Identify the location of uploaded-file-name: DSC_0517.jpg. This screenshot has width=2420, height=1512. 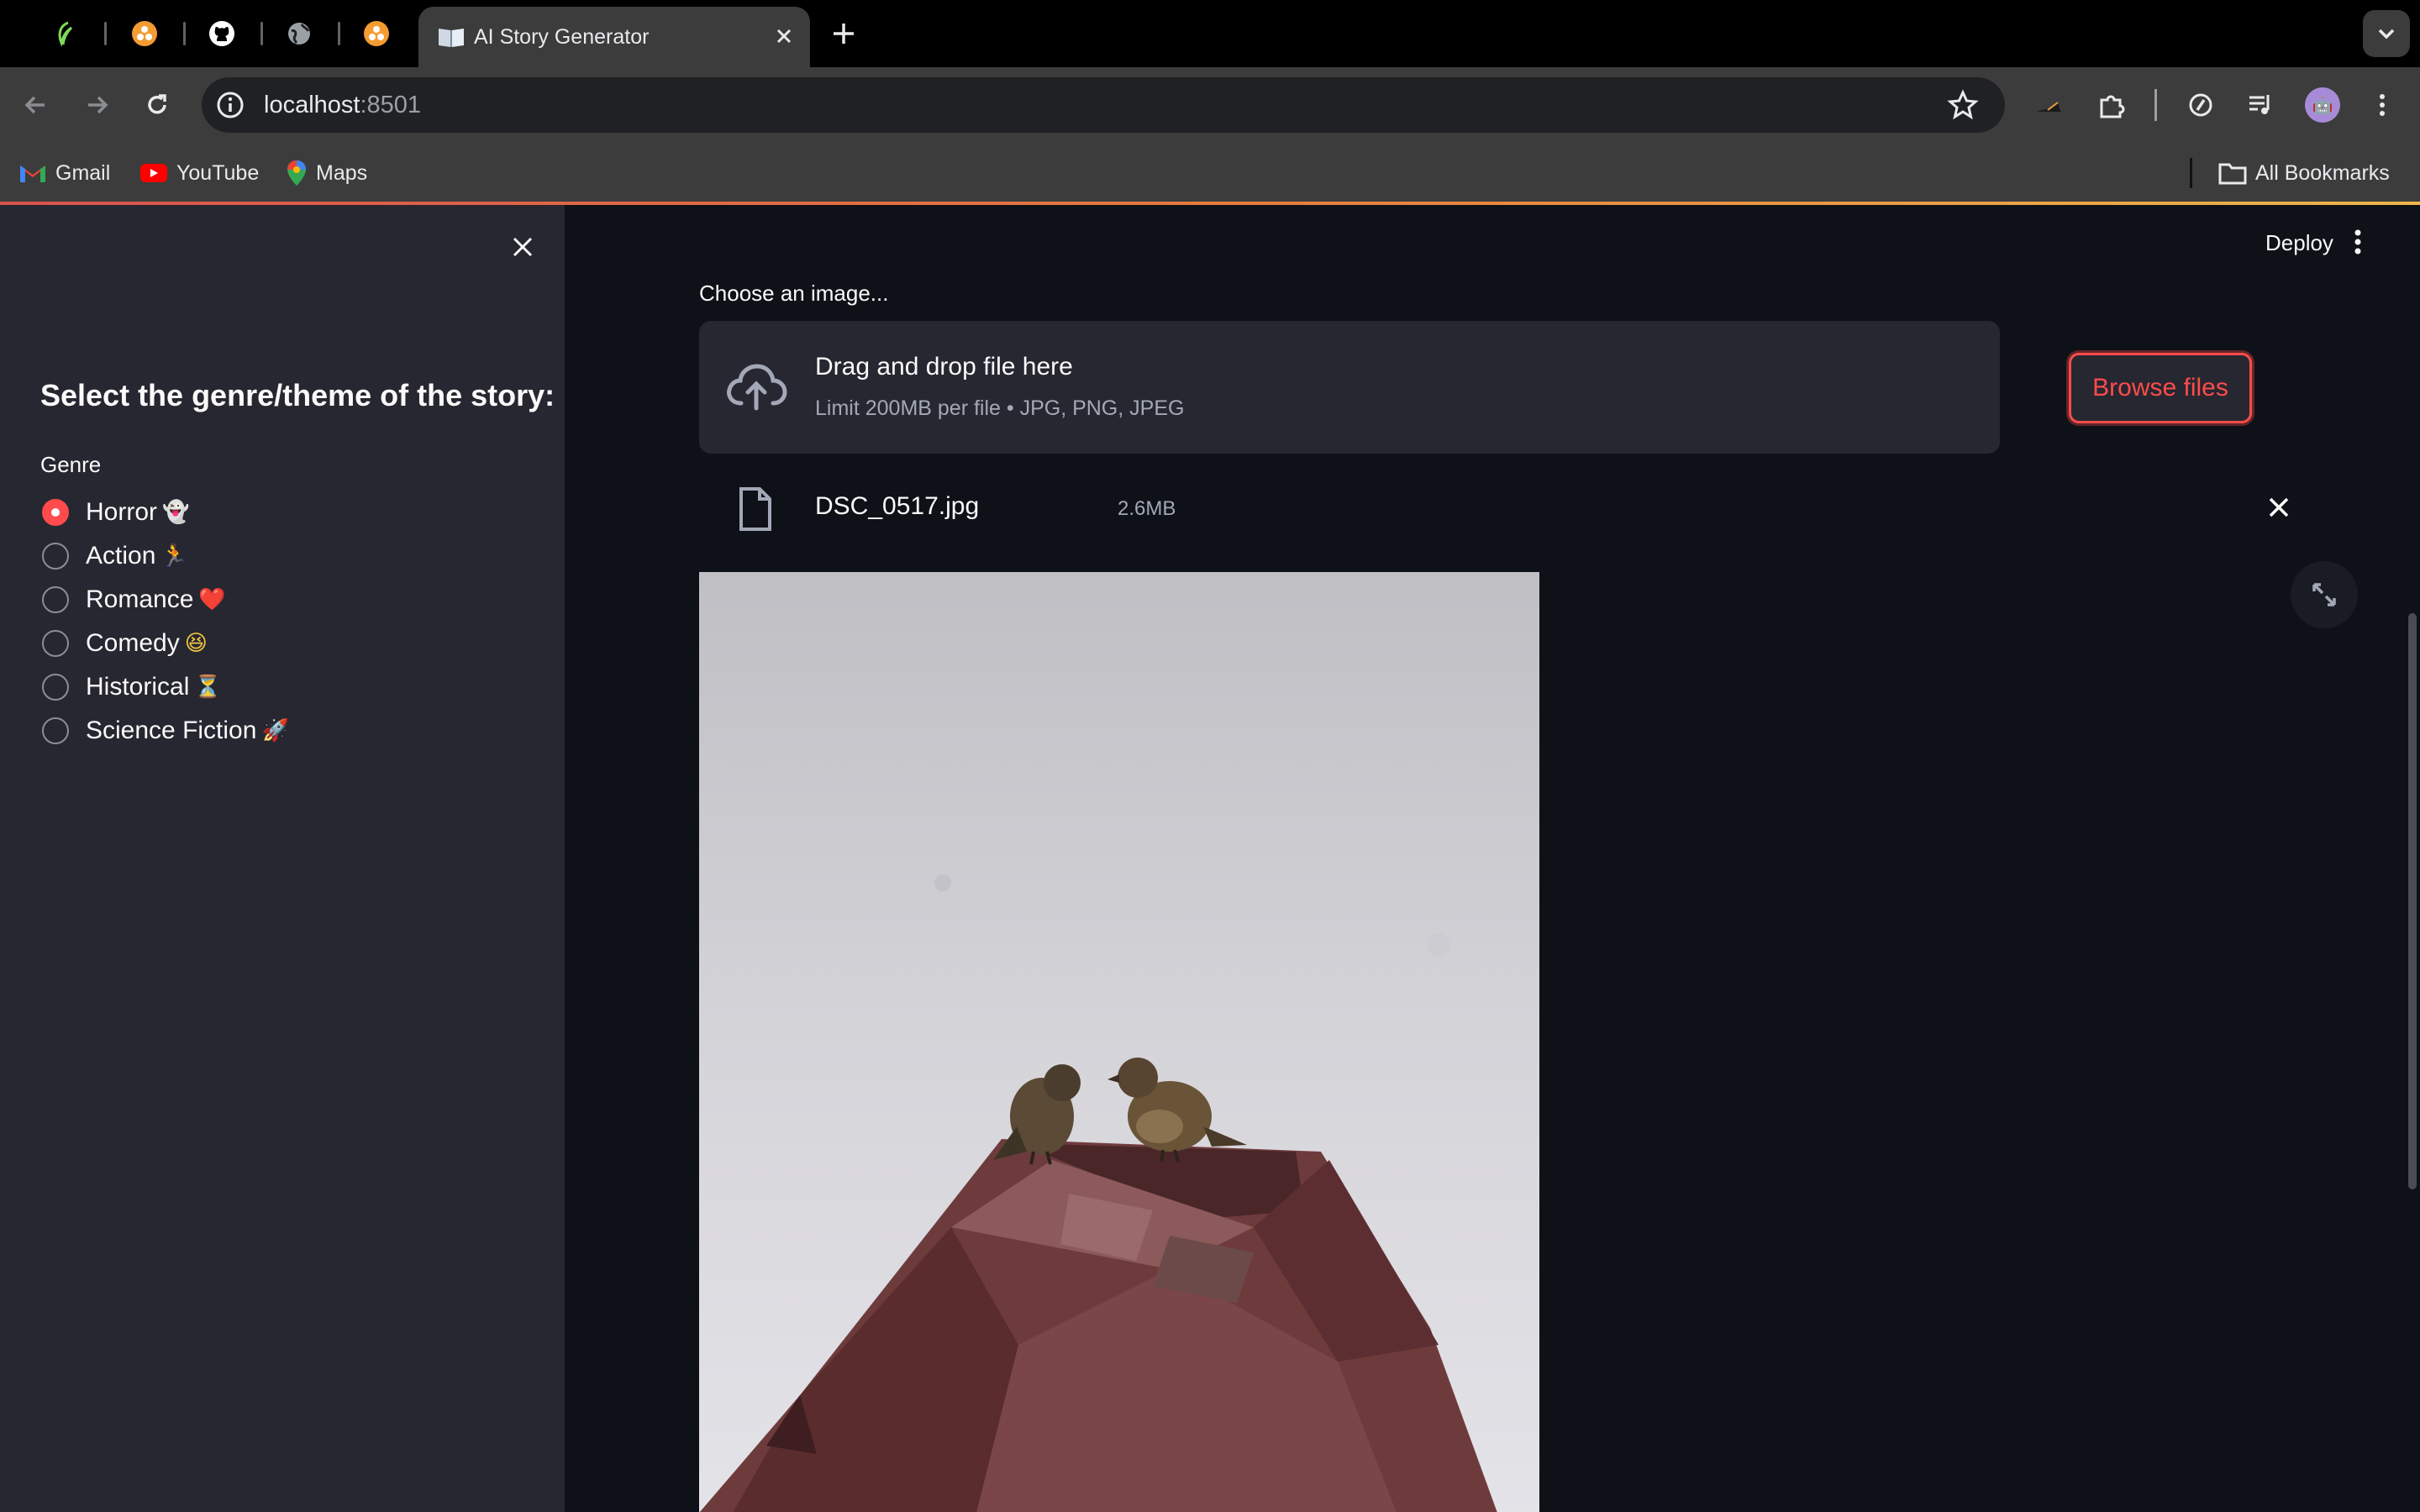
(898, 506).